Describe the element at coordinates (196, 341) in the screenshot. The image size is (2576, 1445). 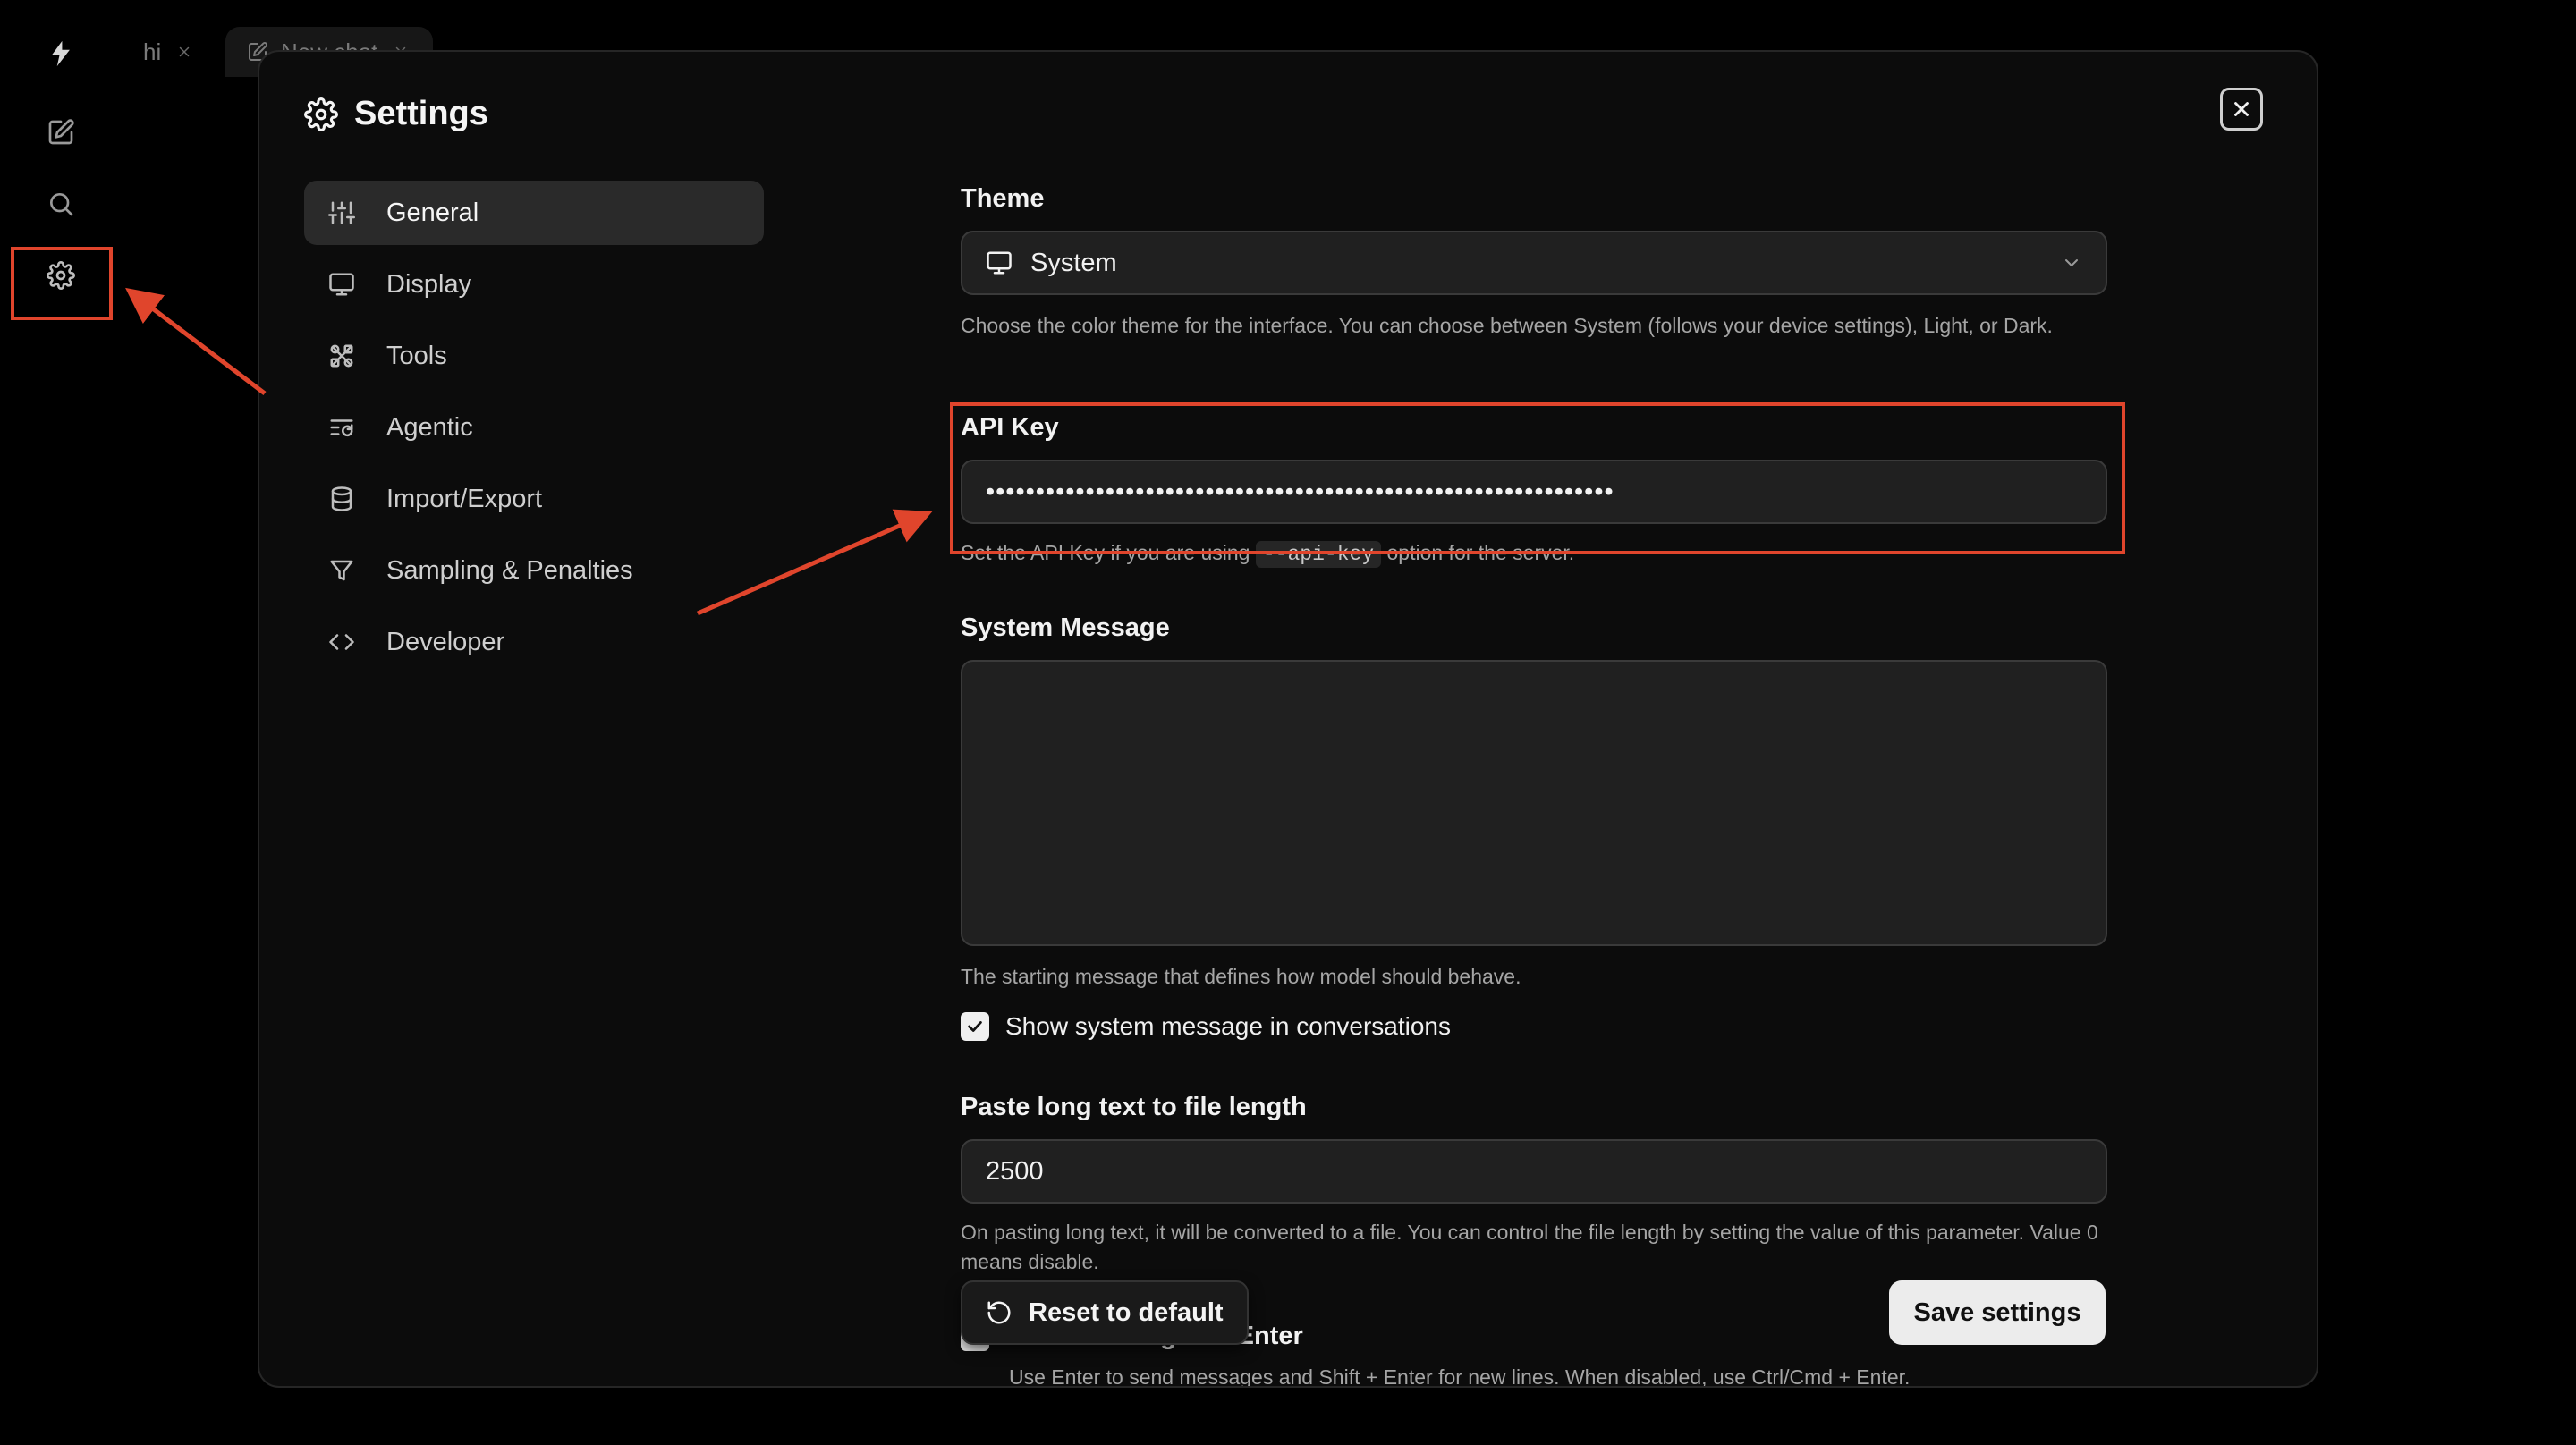
I see `arrow-to-settings` at that location.